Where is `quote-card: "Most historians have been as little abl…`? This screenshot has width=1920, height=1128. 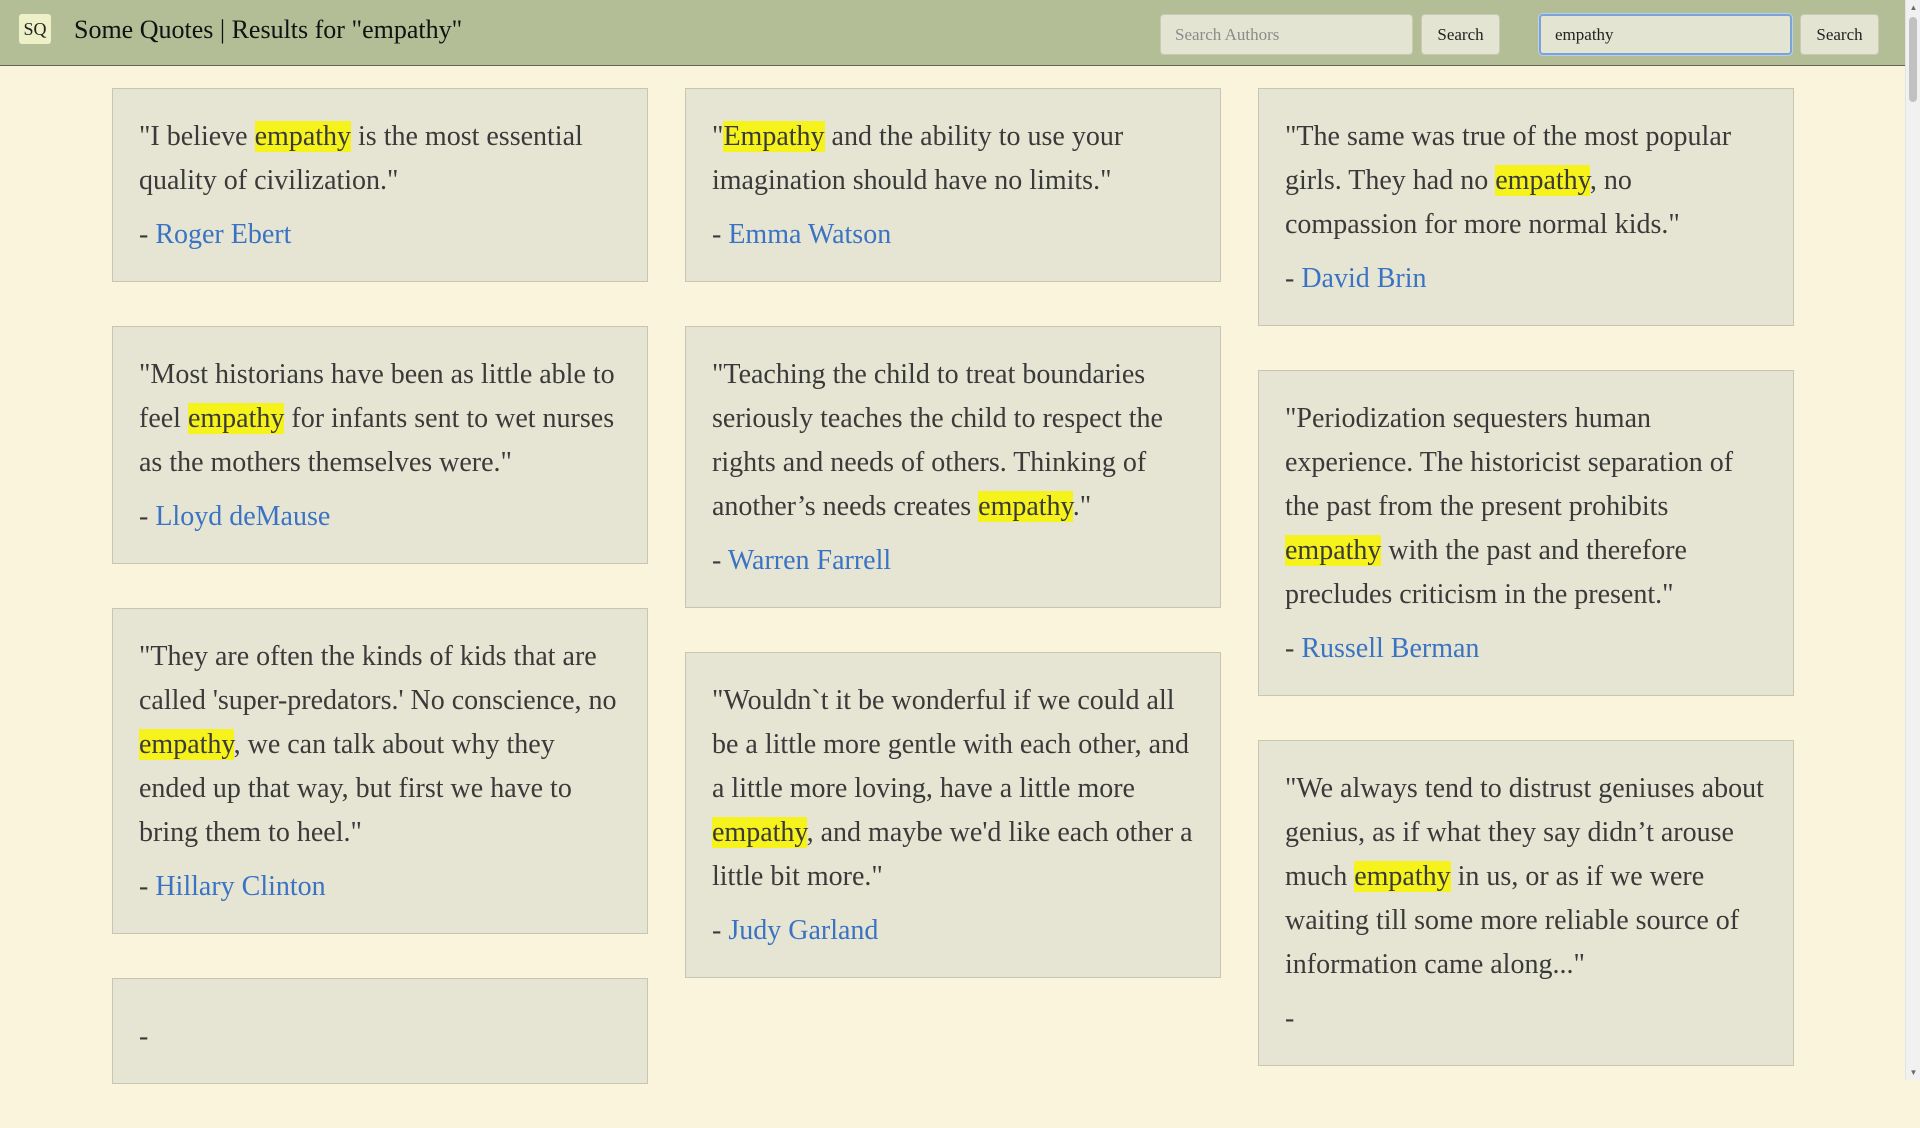 quote-card: "Most historians have been as little abl… is located at coordinates (380, 445).